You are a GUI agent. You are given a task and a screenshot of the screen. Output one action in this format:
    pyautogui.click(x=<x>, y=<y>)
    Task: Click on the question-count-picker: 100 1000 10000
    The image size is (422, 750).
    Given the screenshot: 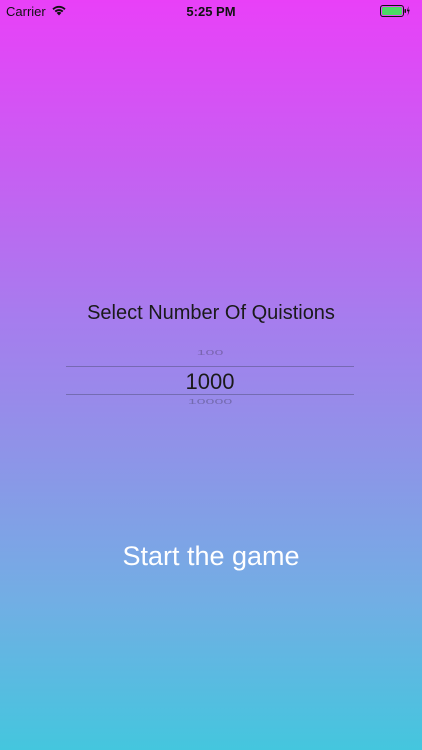 What is the action you would take?
    pyautogui.click(x=210, y=378)
    